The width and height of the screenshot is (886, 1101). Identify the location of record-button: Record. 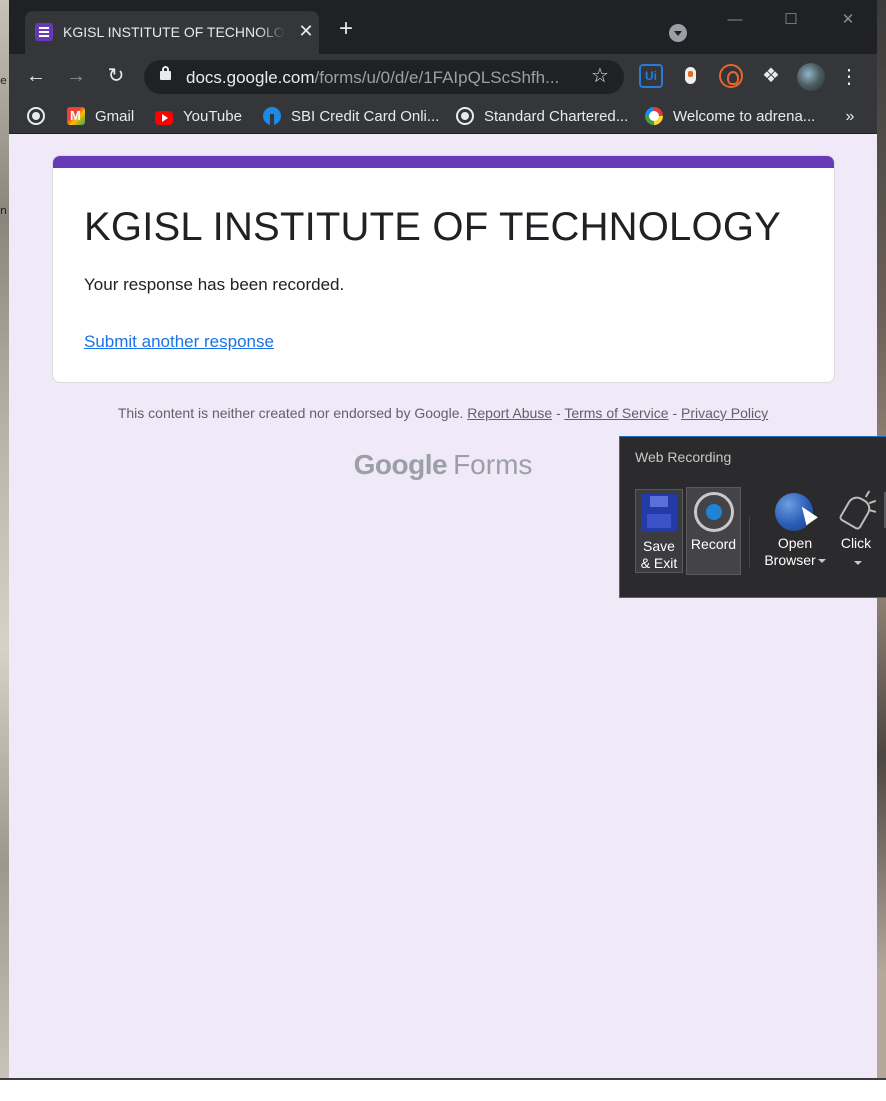
(713, 531).